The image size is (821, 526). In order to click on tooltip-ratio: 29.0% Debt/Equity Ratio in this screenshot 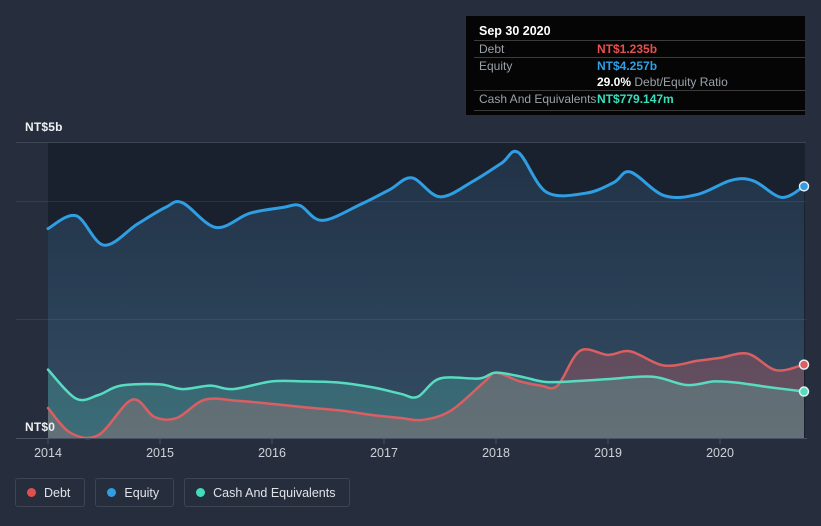, I will do `click(662, 82)`.